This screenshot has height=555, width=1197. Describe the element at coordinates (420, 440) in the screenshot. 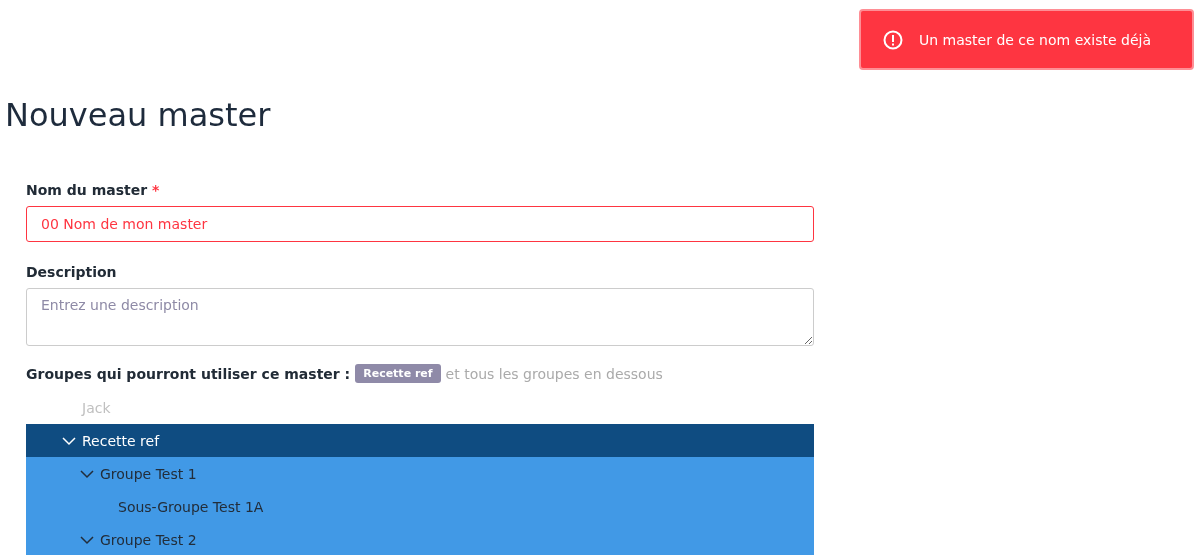

I see `tree-item: Recette ref` at that location.